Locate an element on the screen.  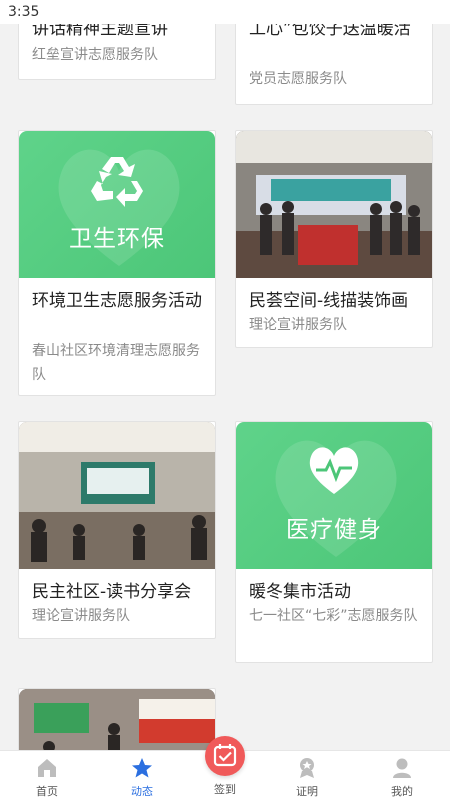
activity-card: 卫生环保 环境卫生志愿服务活动 春山社区环境清理志愿服务队 is located at coordinates (117, 263).